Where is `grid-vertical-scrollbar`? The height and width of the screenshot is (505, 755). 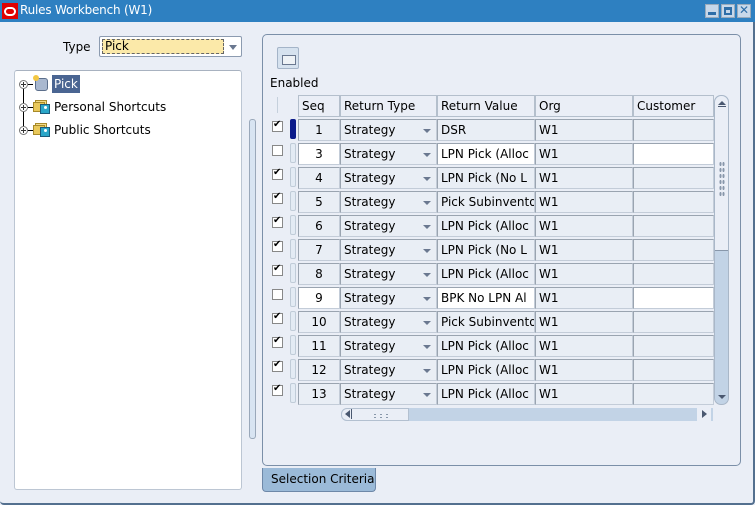
grid-vertical-scrollbar is located at coordinates (721, 250).